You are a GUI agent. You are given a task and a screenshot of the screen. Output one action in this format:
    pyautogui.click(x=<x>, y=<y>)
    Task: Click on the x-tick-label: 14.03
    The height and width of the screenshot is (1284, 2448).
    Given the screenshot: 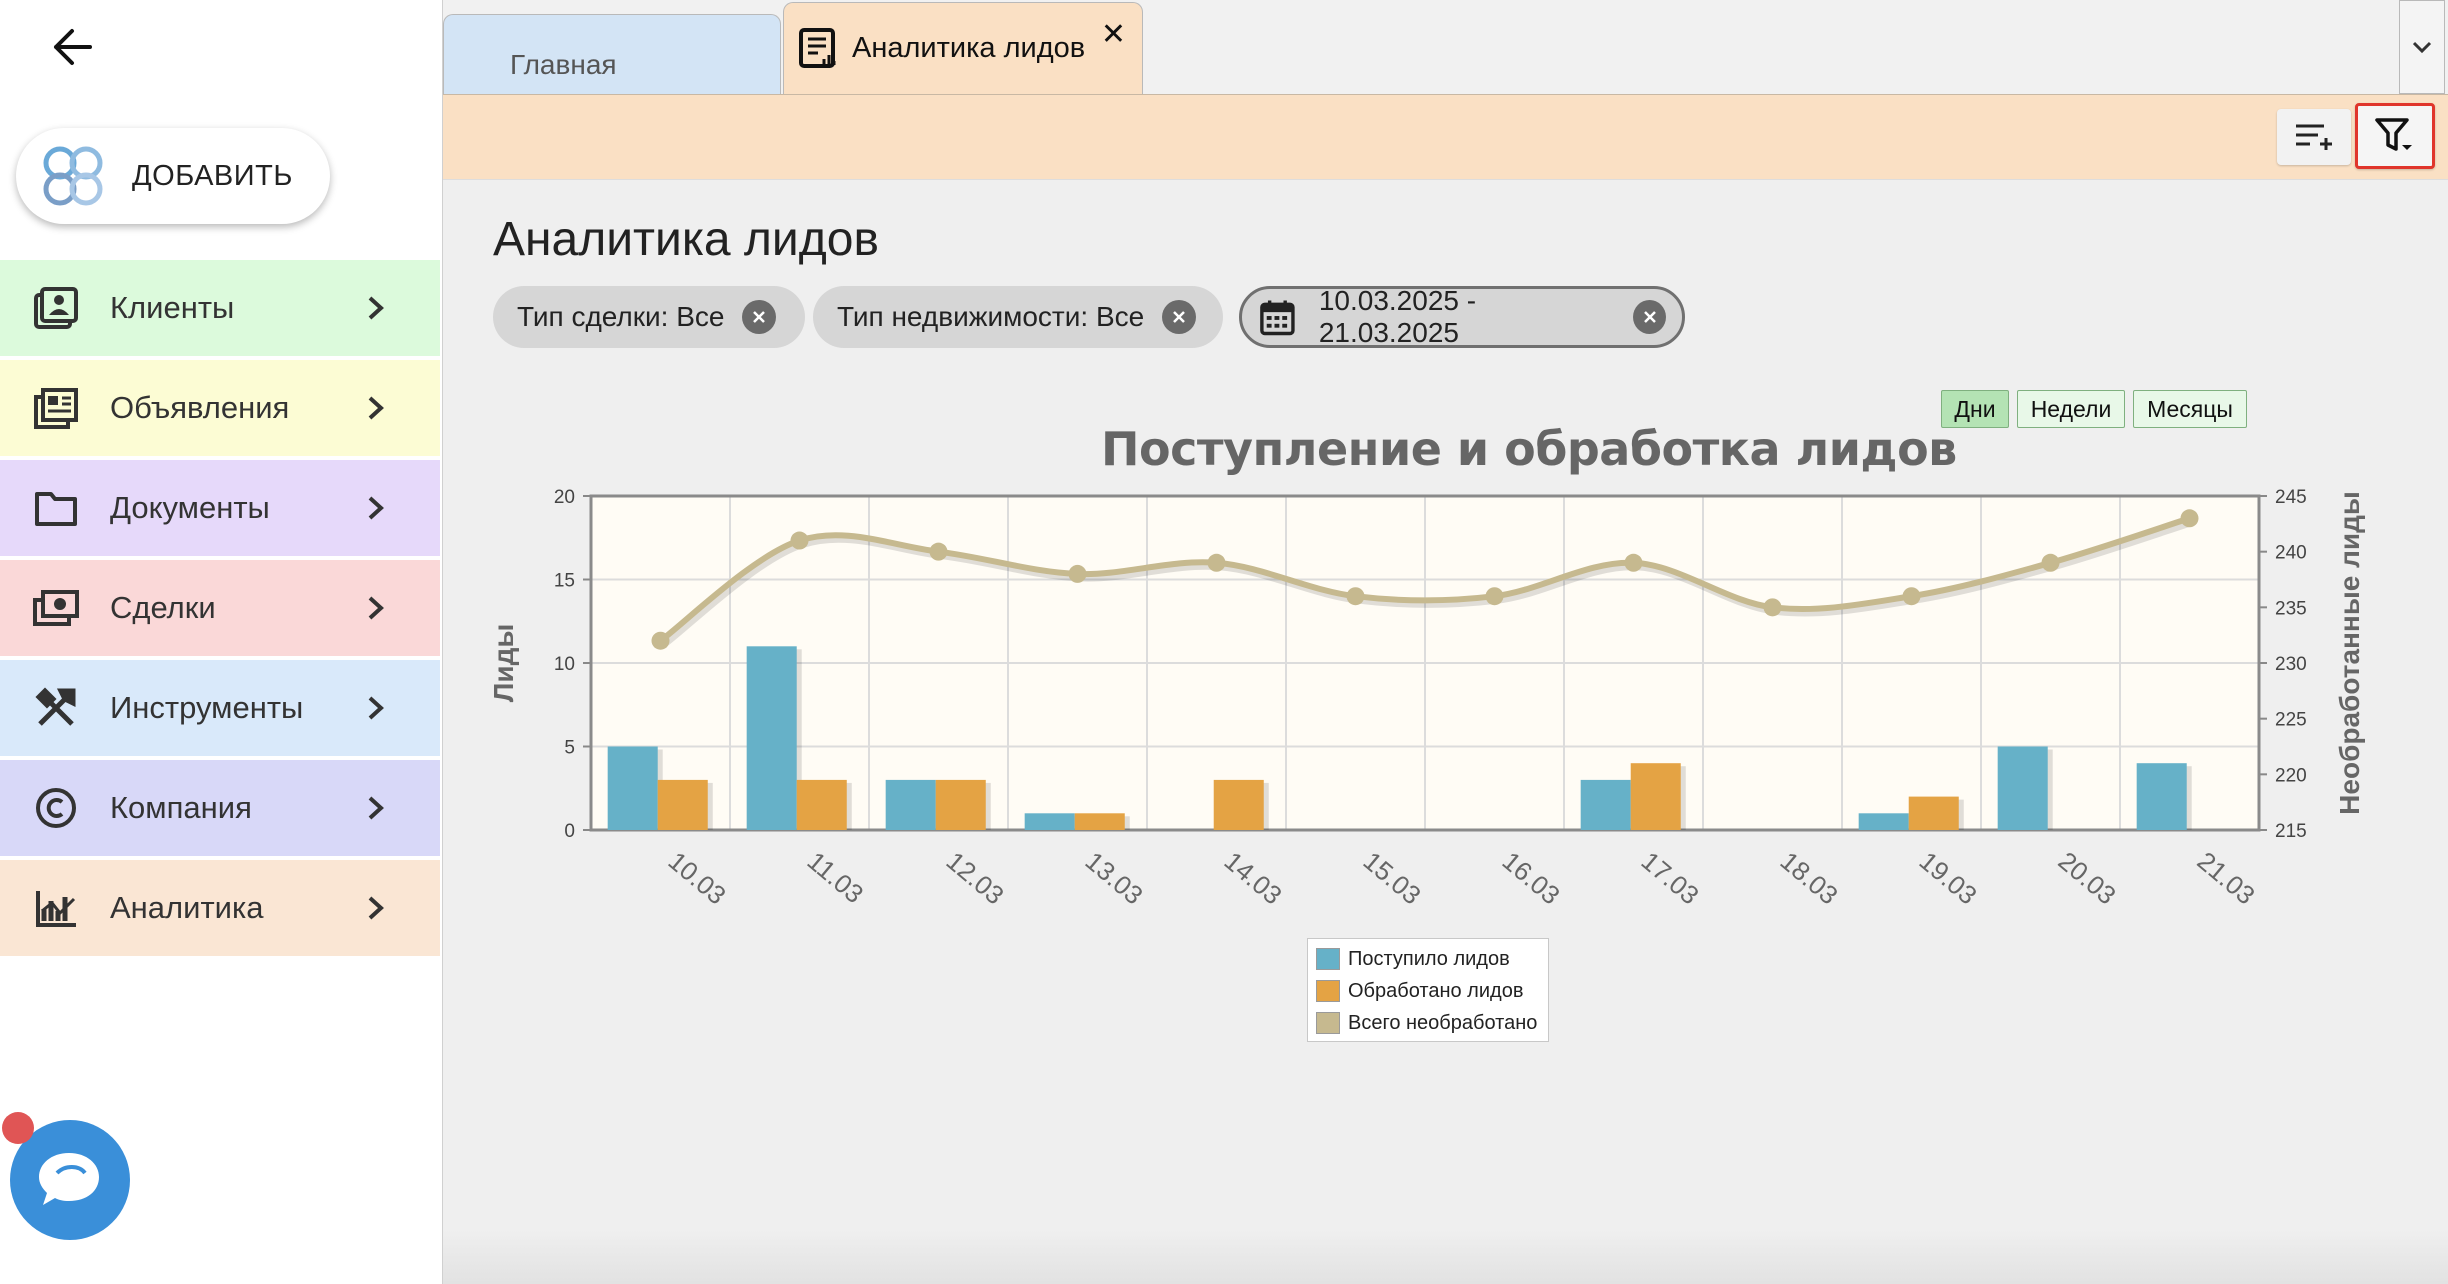 What is the action you would take?
    pyautogui.click(x=1253, y=878)
    